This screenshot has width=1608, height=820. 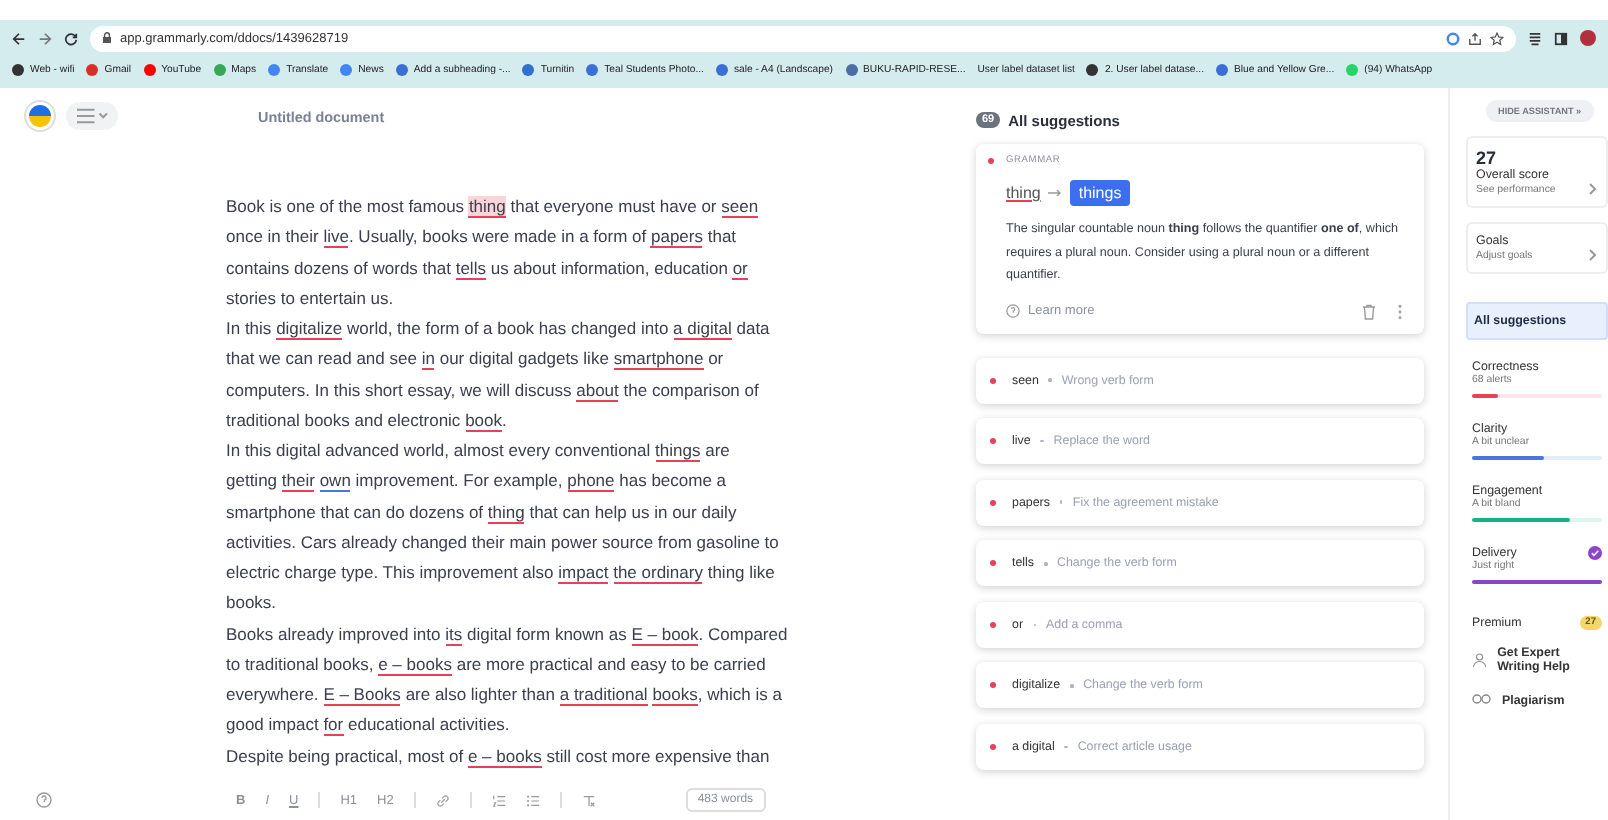 What do you see at coordinates (333, 633) in the screenshot?
I see `text-run: Books already improved into` at bounding box center [333, 633].